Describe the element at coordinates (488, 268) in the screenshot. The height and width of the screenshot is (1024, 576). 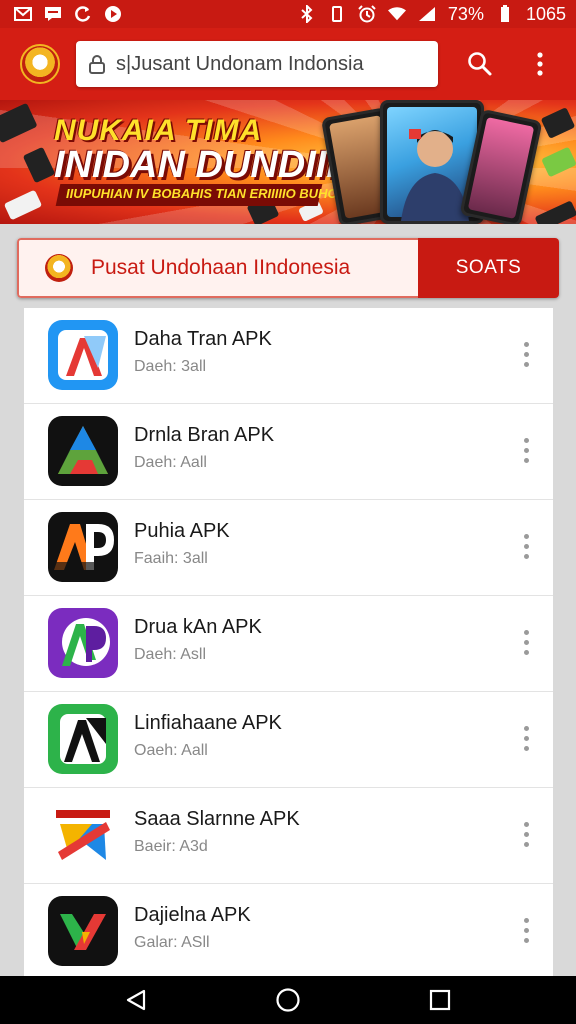
I see `site-action-button: SOATS` at that location.